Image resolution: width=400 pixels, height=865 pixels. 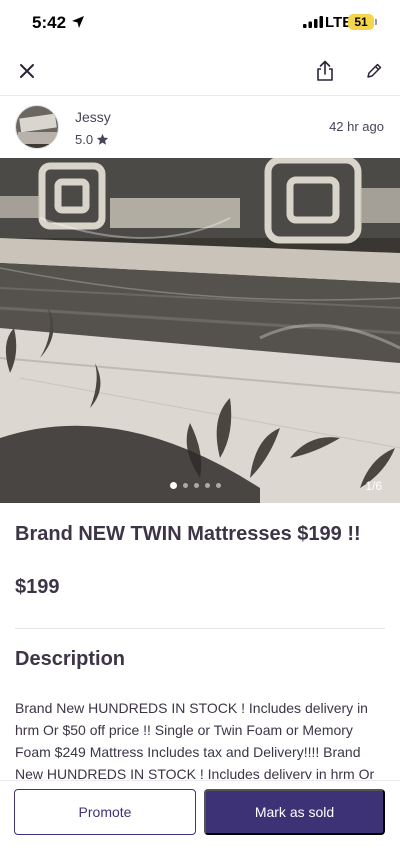 I want to click on seller-name: Jessy, so click(x=93, y=117).